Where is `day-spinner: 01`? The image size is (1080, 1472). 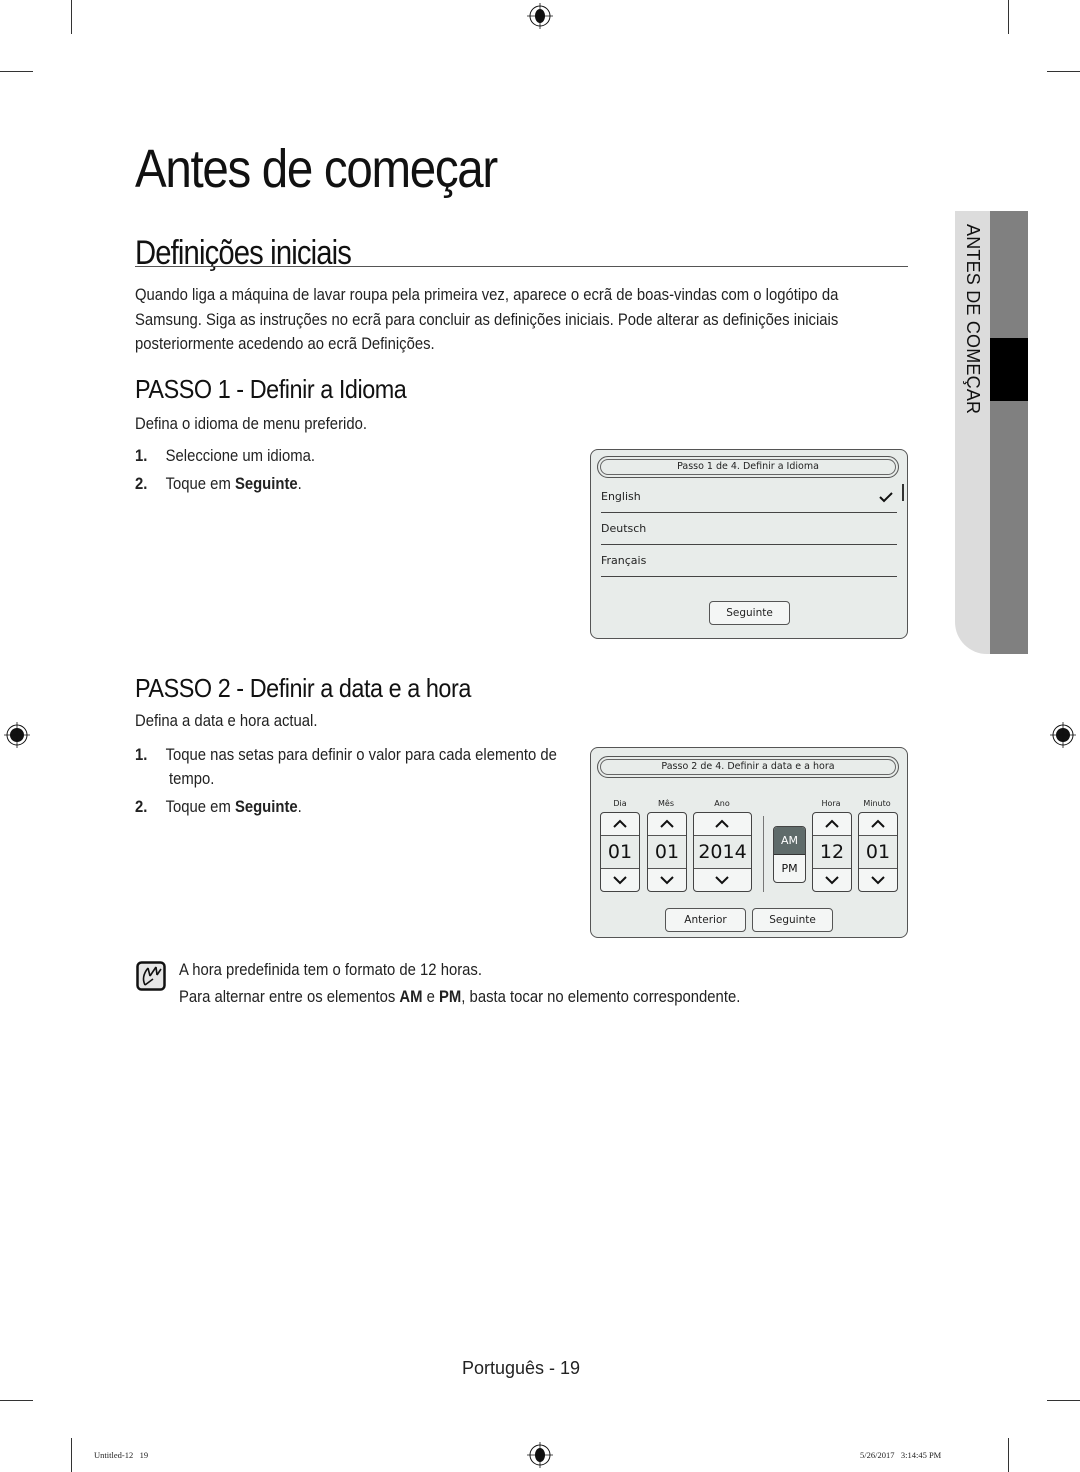 day-spinner: 01 is located at coordinates (620, 852).